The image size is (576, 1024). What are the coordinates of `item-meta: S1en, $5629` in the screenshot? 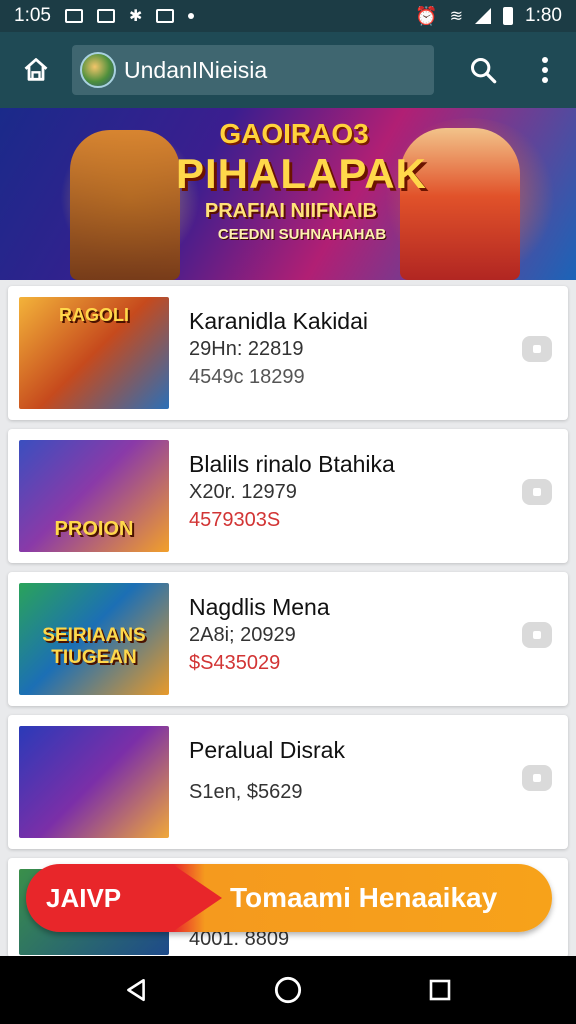 It's located at (246, 792).